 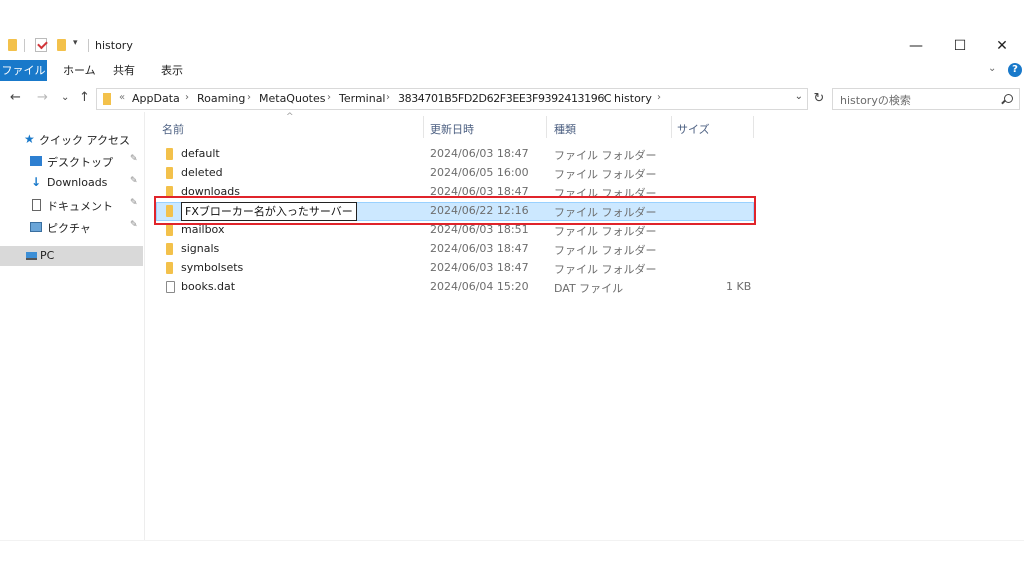 I want to click on column-header-name: 名前, so click(x=173, y=129).